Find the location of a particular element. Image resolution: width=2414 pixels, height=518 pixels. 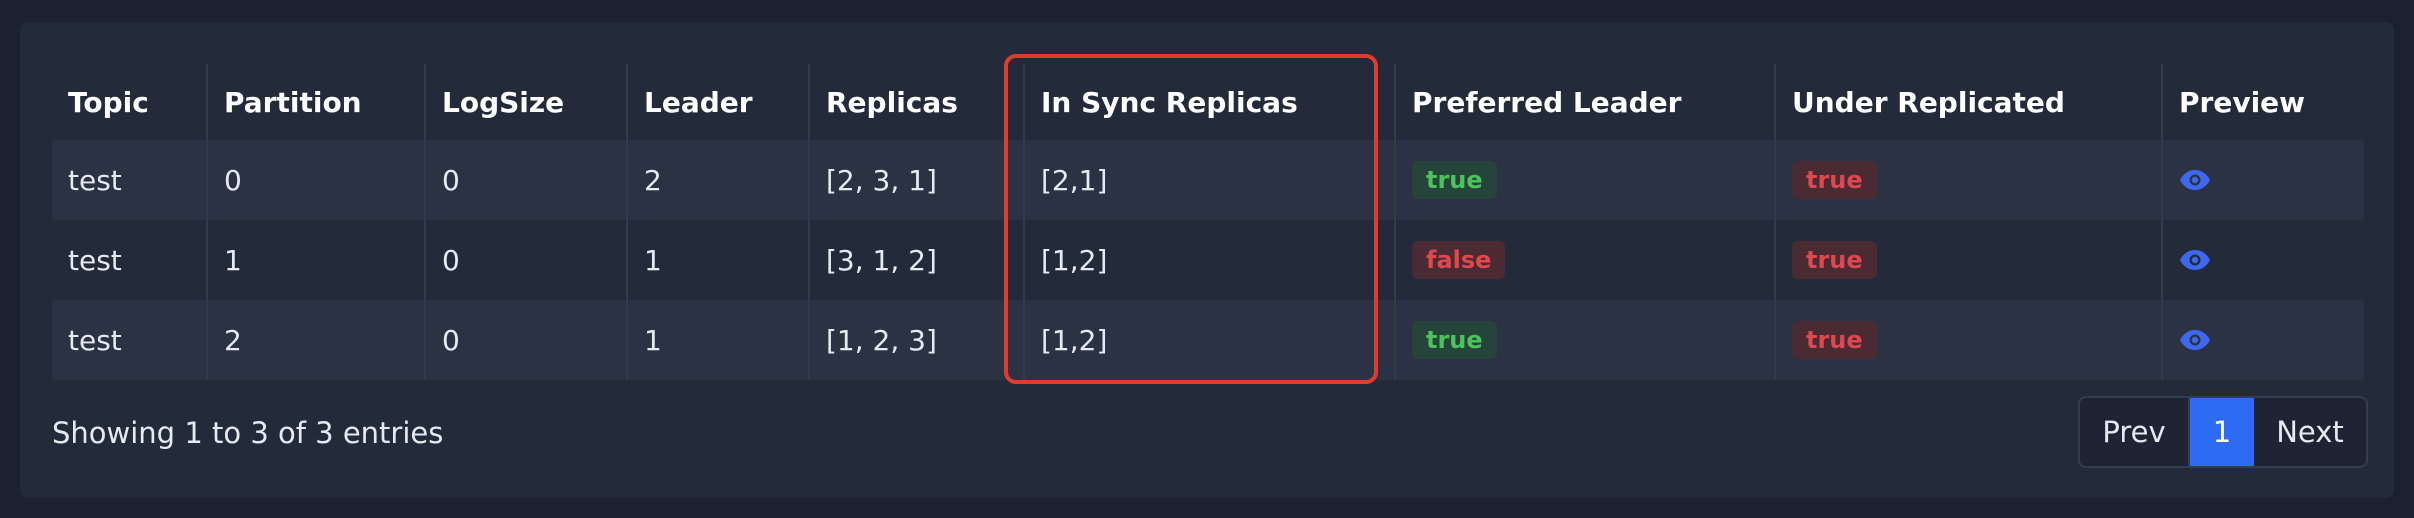

header-partition: Partition is located at coordinates (317, 102).